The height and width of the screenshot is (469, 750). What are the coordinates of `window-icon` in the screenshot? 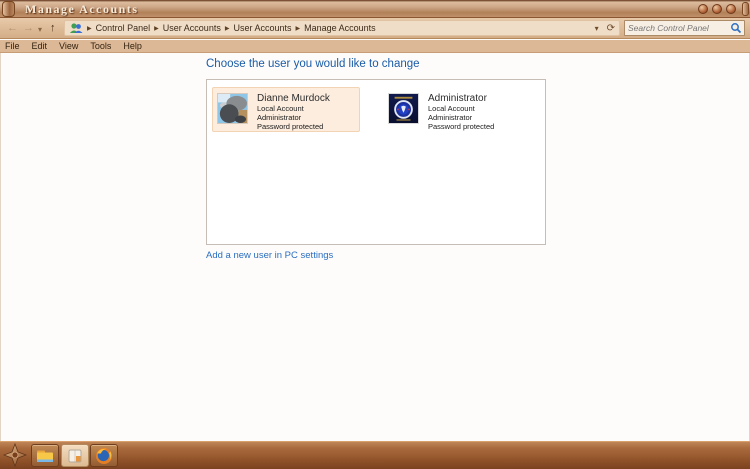 It's located at (8, 9).